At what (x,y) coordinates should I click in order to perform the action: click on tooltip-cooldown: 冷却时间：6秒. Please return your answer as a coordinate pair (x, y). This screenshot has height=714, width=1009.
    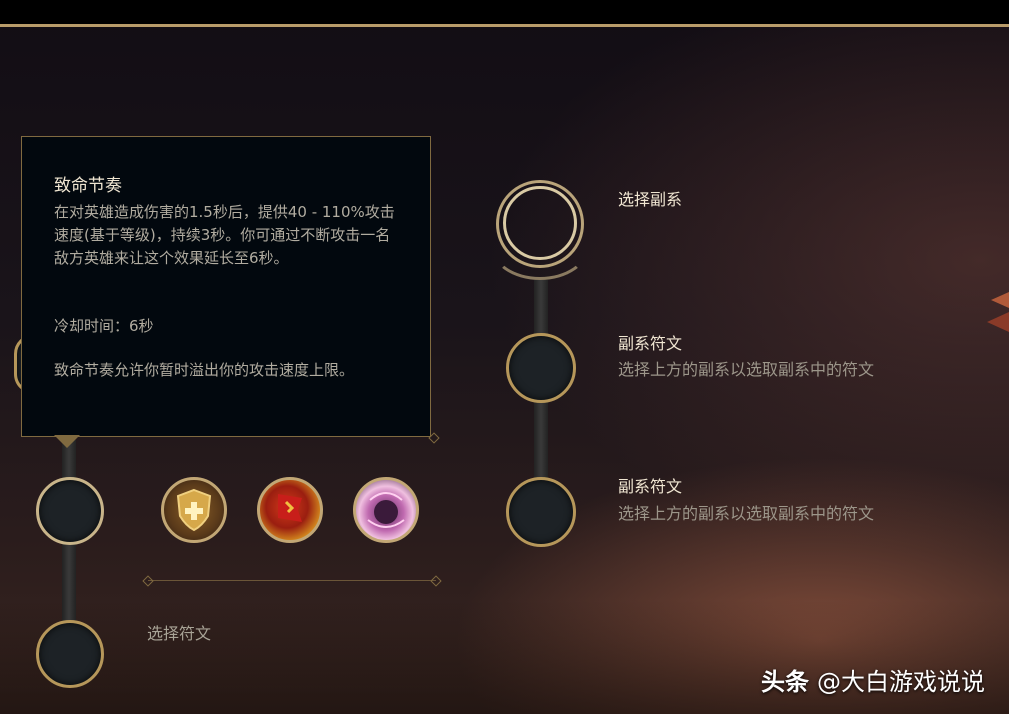
    Looking at the image, I should click on (104, 326).